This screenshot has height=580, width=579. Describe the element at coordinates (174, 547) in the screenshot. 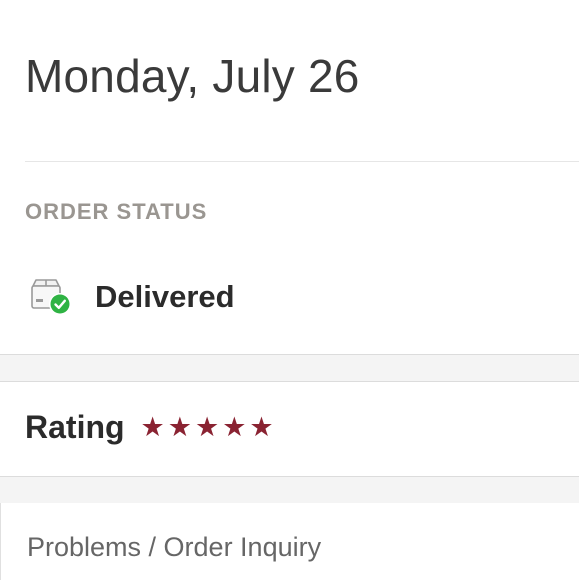

I see `order-inquiry-label: Problems / Order Inquiry` at that location.